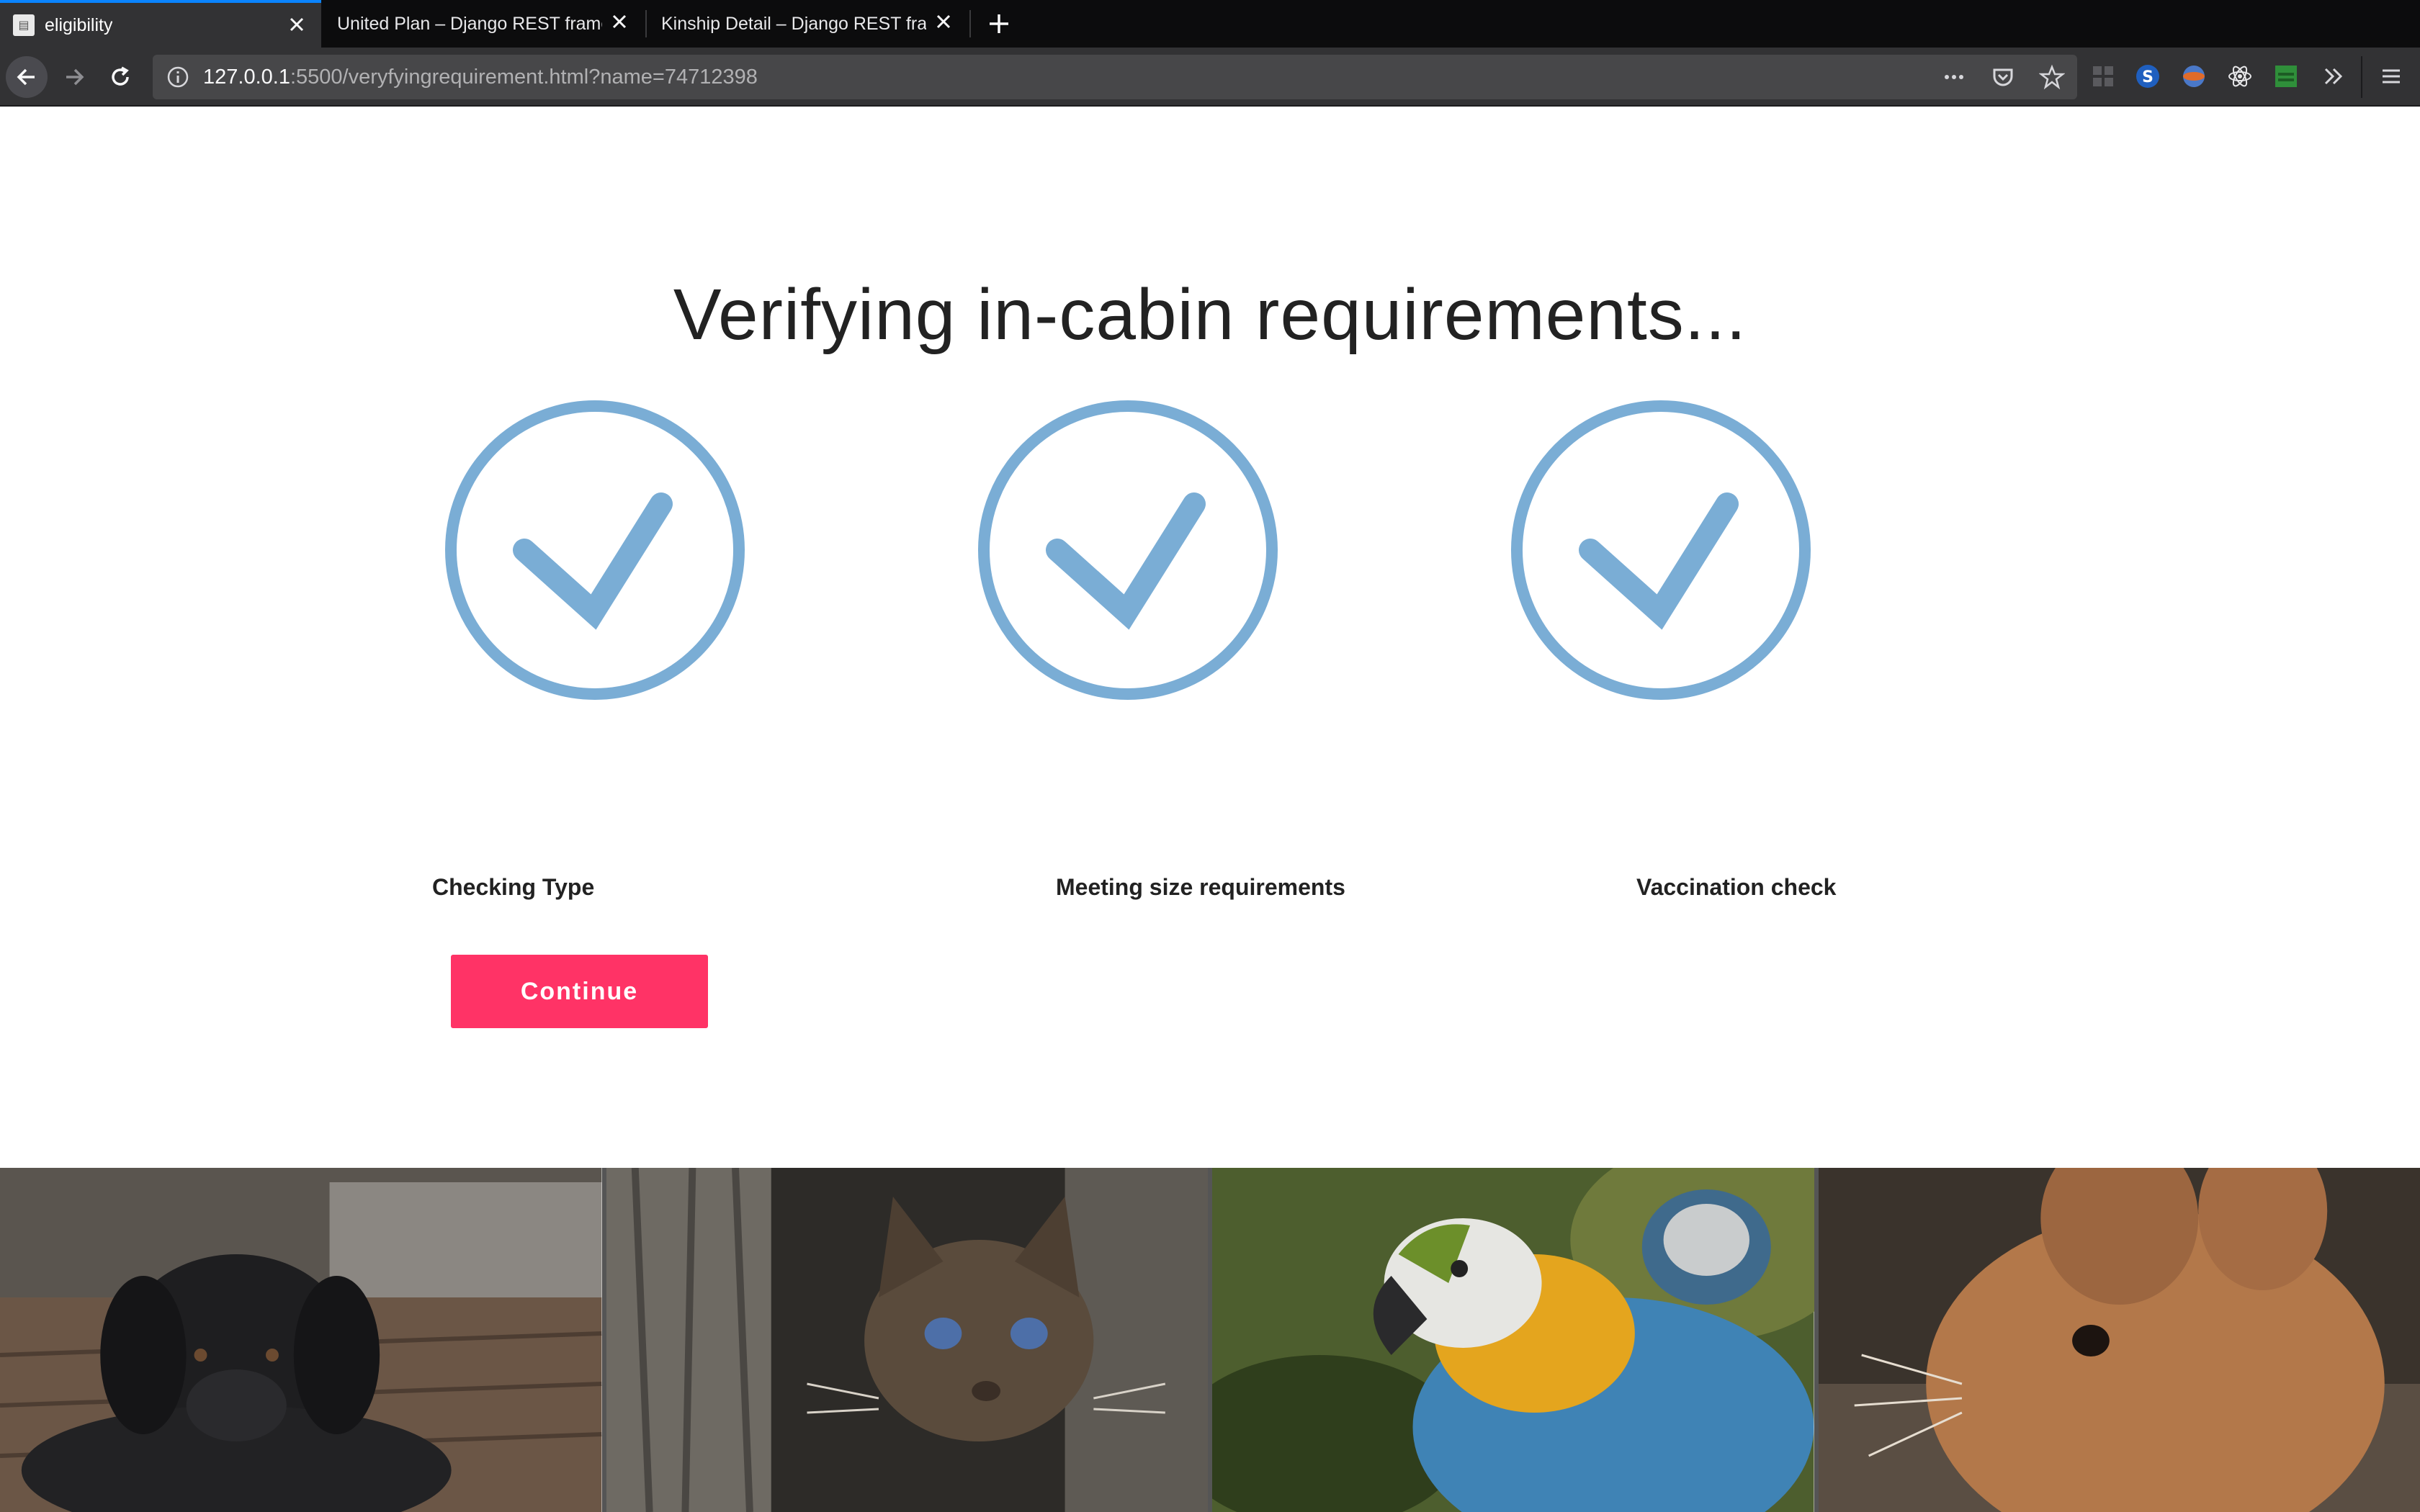  I want to click on reload-icon, so click(121, 76).